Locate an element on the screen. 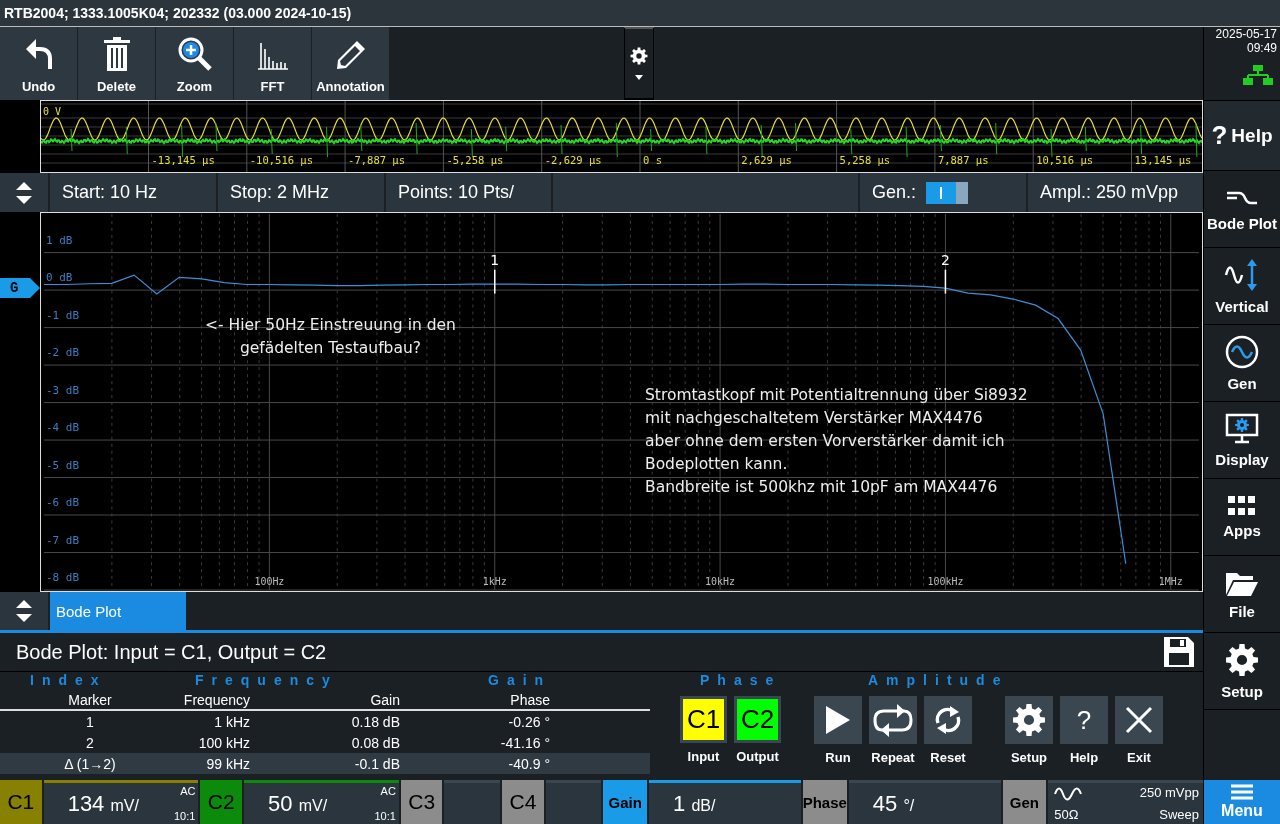  settings-button is located at coordinates (639, 63).